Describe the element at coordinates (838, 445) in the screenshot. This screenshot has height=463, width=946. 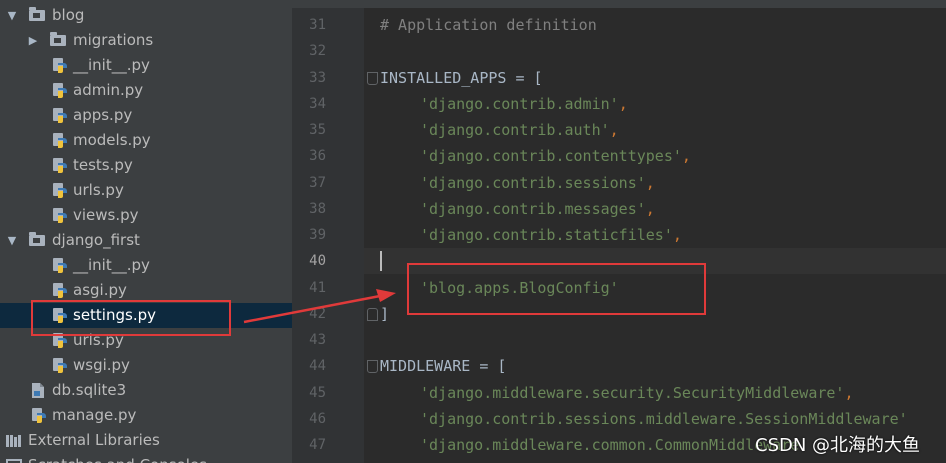
I see `watermark: CSDN @北海的大鱼` at that location.